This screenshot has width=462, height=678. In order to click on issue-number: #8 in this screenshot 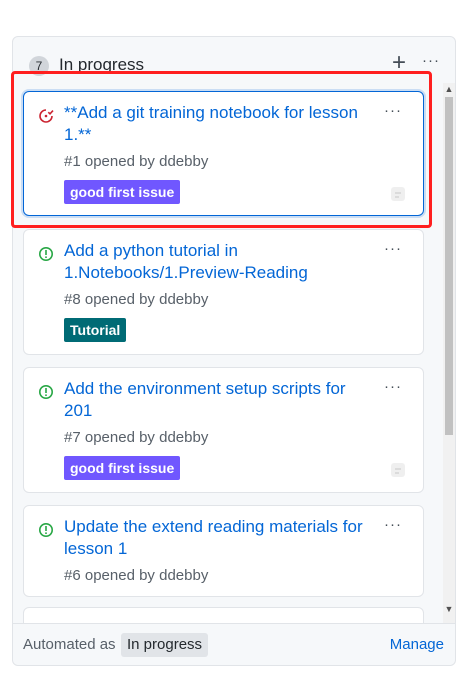, I will do `click(72, 299)`.